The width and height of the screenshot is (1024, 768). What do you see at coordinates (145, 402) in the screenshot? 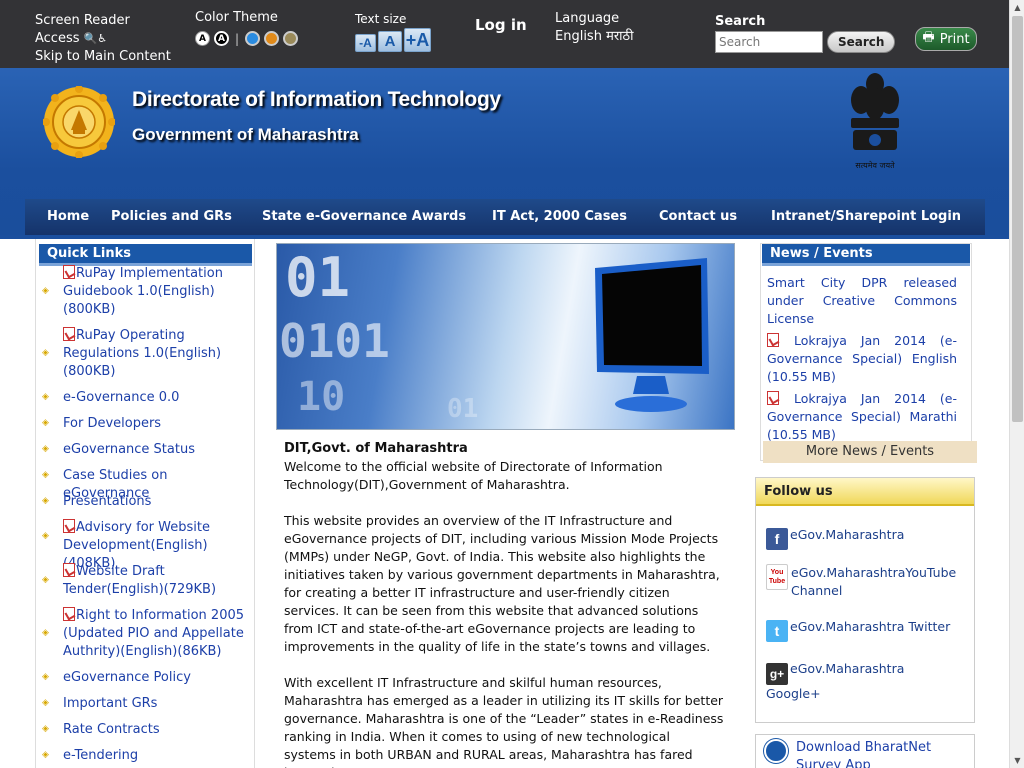
I see `quick-link-item: ◈ e-Governance 0.0` at bounding box center [145, 402].